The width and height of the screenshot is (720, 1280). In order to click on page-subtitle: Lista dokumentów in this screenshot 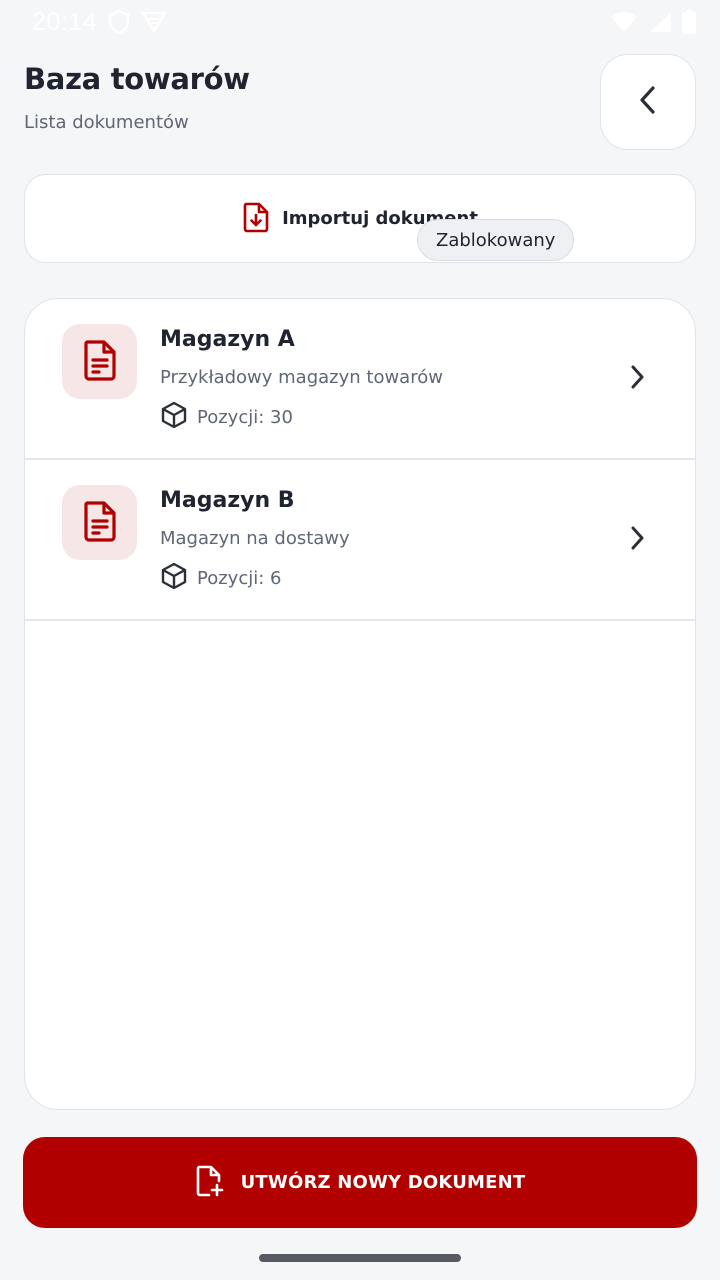, I will do `click(106, 122)`.